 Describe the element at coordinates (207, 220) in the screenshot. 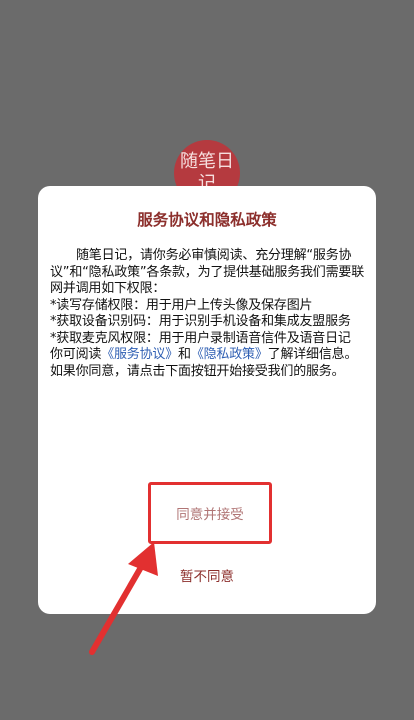

I see `dialog-title: 服务协议和隐私政策` at that location.